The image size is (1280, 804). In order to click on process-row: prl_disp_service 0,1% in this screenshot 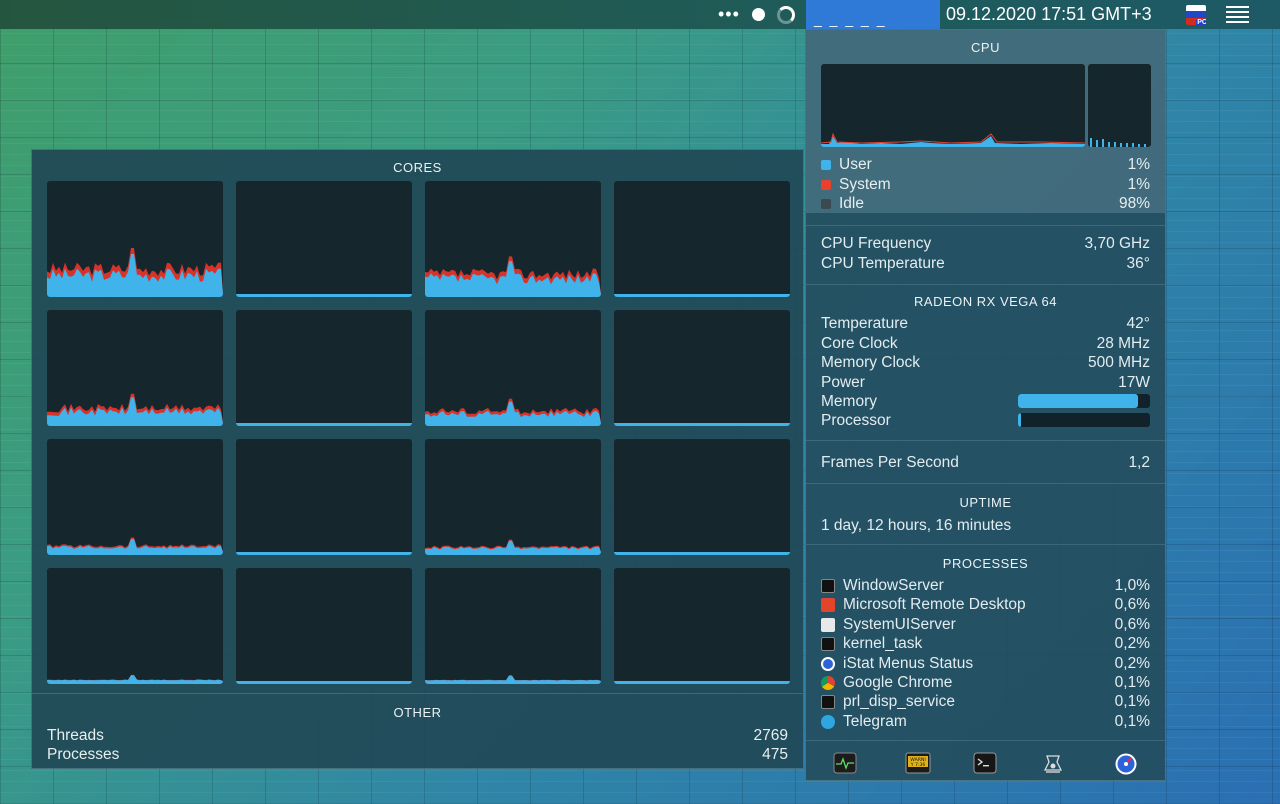, I will do `click(985, 702)`.